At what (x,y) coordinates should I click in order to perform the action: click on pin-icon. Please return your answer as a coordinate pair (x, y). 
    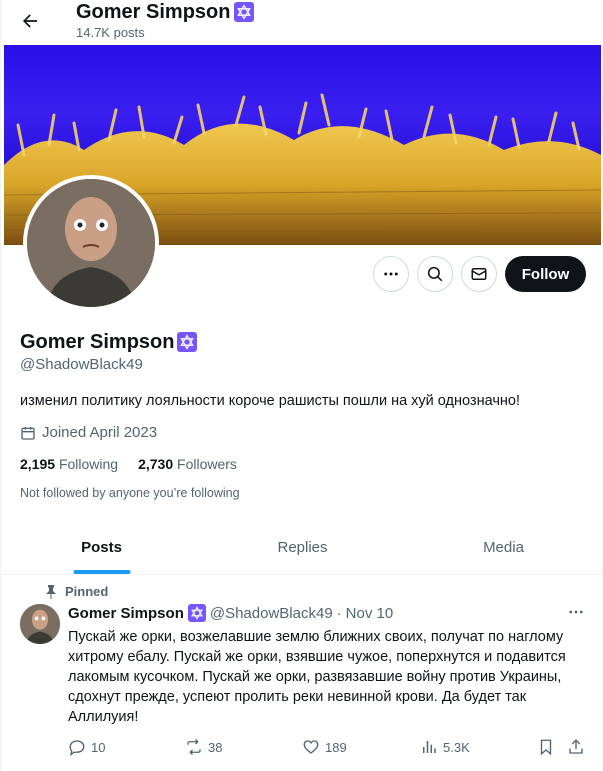
    Looking at the image, I should click on (51, 591).